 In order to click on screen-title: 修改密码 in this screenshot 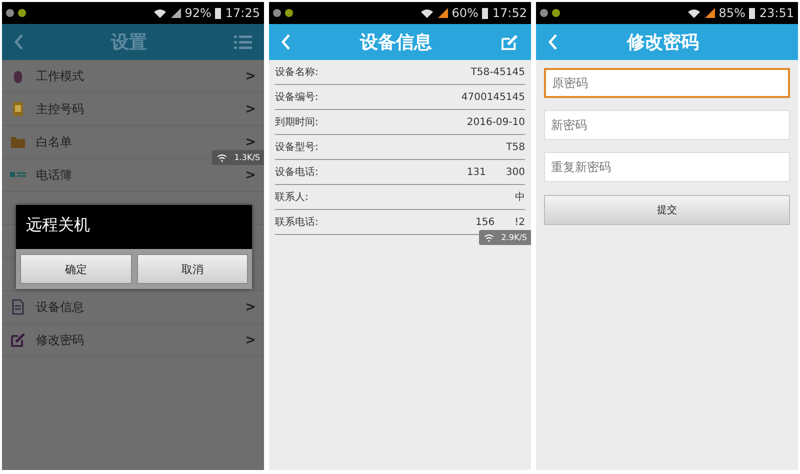, I will do `click(663, 42)`.